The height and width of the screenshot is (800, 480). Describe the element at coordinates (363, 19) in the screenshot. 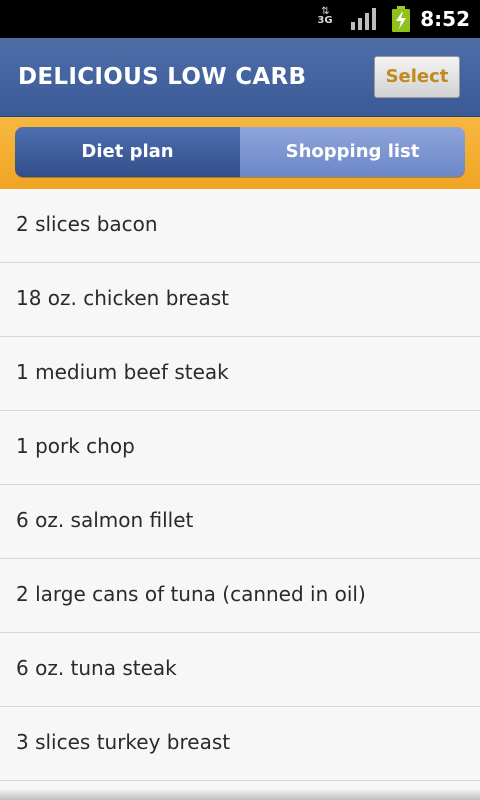

I see `signal-icon` at that location.